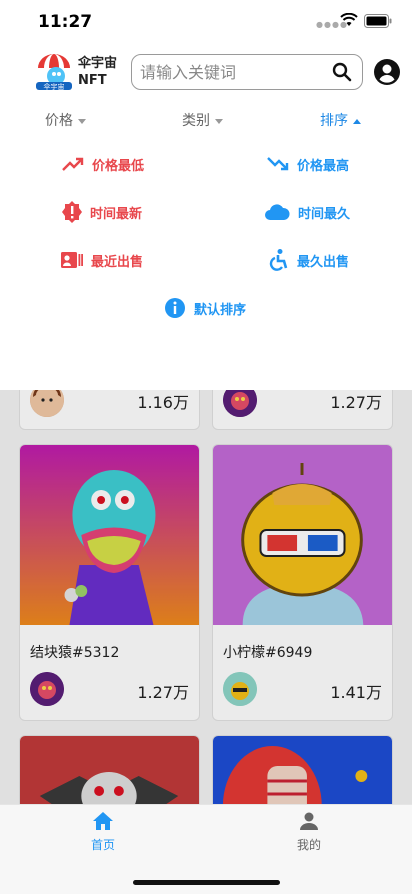 The width and height of the screenshot is (412, 894). I want to click on sort-option-label: 默认排序, so click(220, 310).